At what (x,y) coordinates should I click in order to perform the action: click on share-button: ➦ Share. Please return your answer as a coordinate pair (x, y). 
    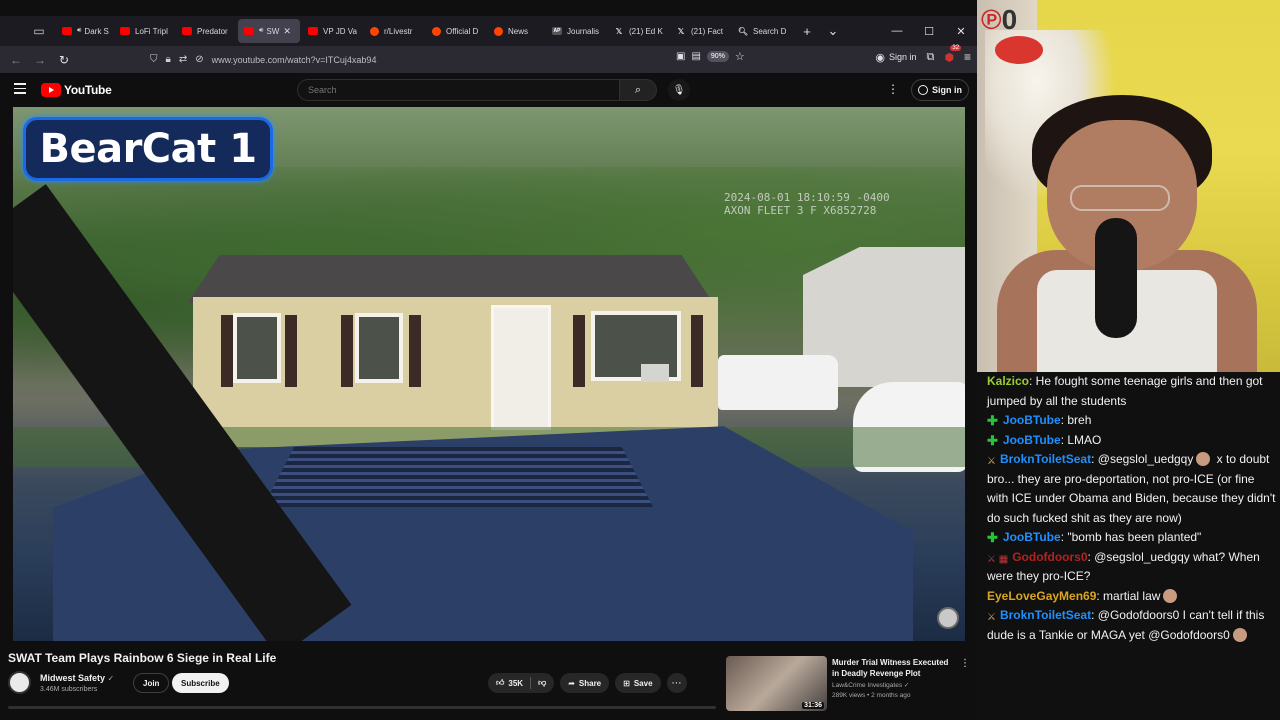
    Looking at the image, I should click on (585, 683).